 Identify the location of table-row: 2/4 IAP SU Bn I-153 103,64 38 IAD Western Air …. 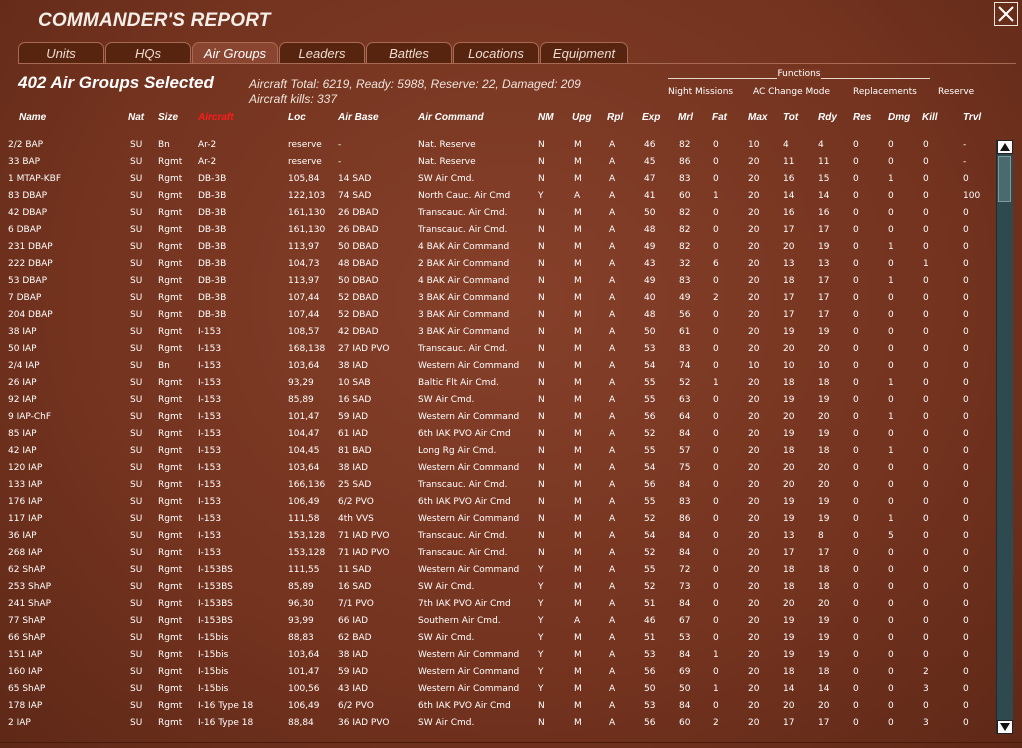
(497, 366).